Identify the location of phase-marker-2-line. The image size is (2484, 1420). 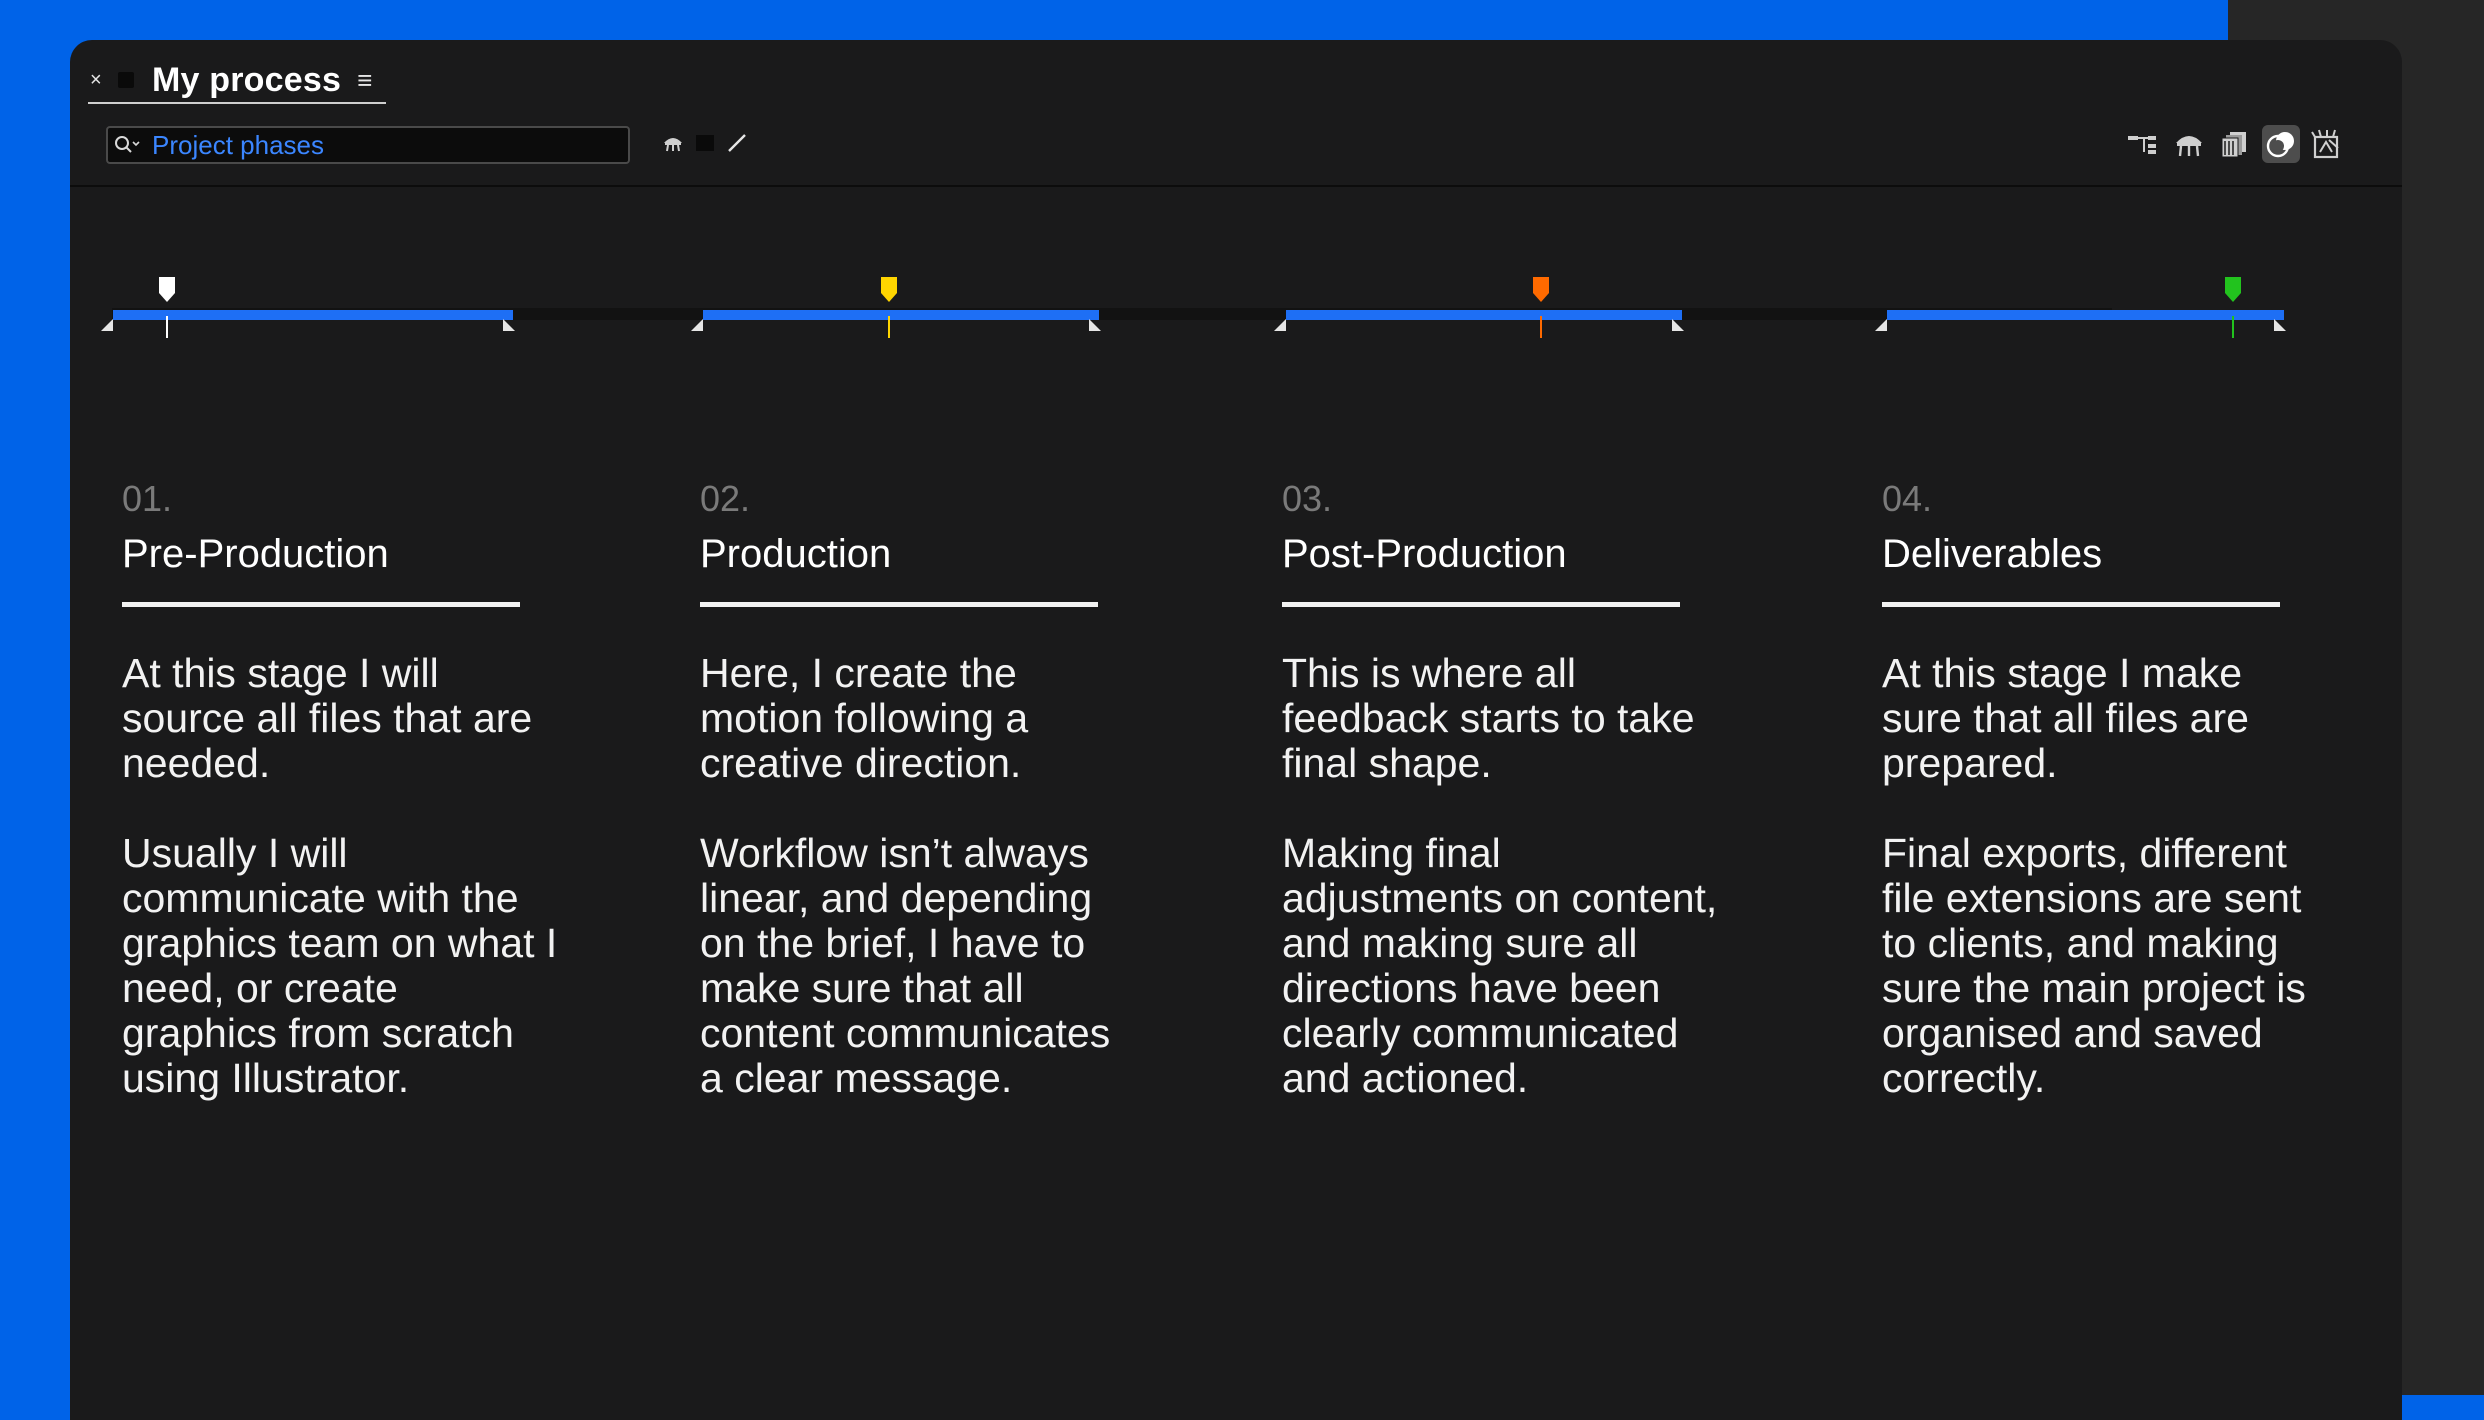
(889, 327).